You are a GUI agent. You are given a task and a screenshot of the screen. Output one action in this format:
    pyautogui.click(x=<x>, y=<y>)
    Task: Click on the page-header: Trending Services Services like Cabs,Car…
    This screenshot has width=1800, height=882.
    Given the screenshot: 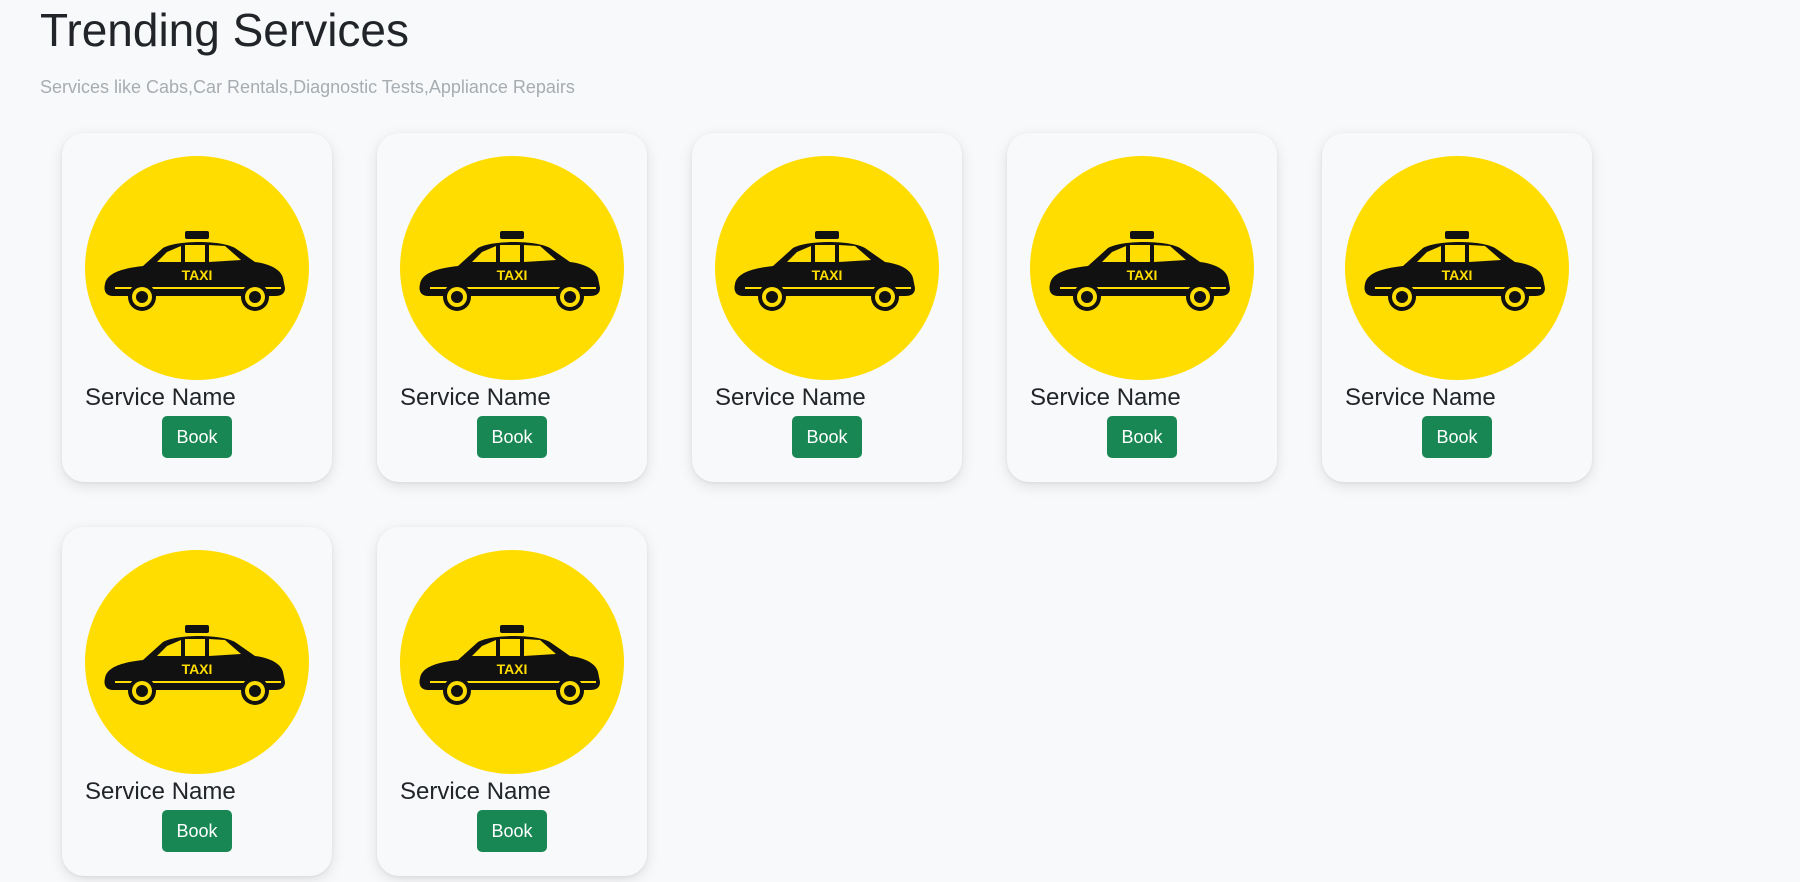 What is the action you would take?
    pyautogui.click(x=307, y=48)
    